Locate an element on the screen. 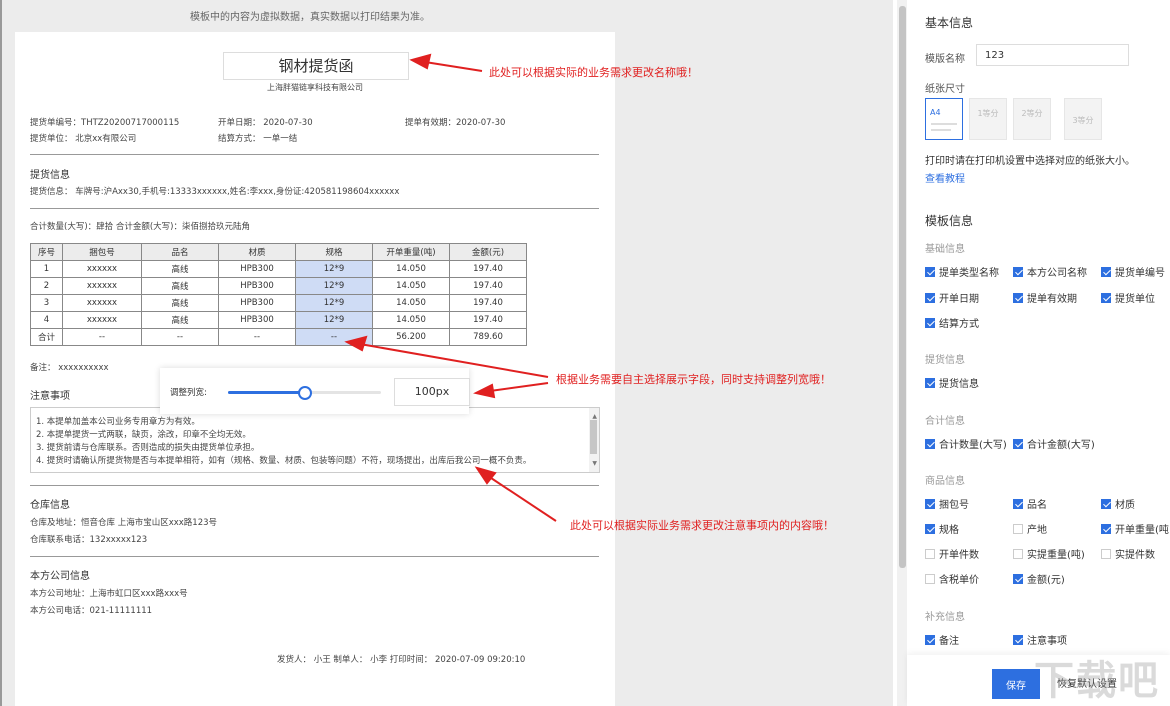  checkbox-amount: 金额(元) is located at coordinates (1039, 578).